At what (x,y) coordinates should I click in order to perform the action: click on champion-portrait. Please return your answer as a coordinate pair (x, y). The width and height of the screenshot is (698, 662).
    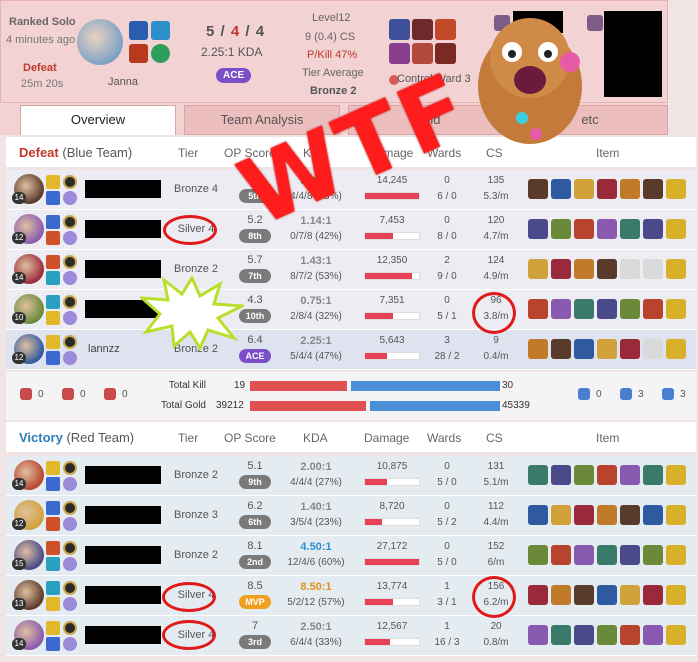
    Looking at the image, I should click on (100, 42).